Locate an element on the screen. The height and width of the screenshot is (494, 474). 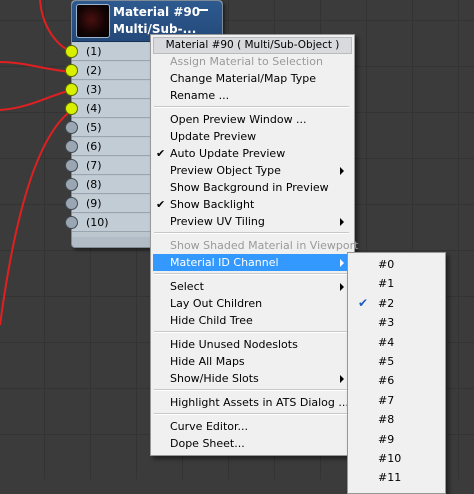
submenu-item-id-4: #4 is located at coordinates (395, 342).